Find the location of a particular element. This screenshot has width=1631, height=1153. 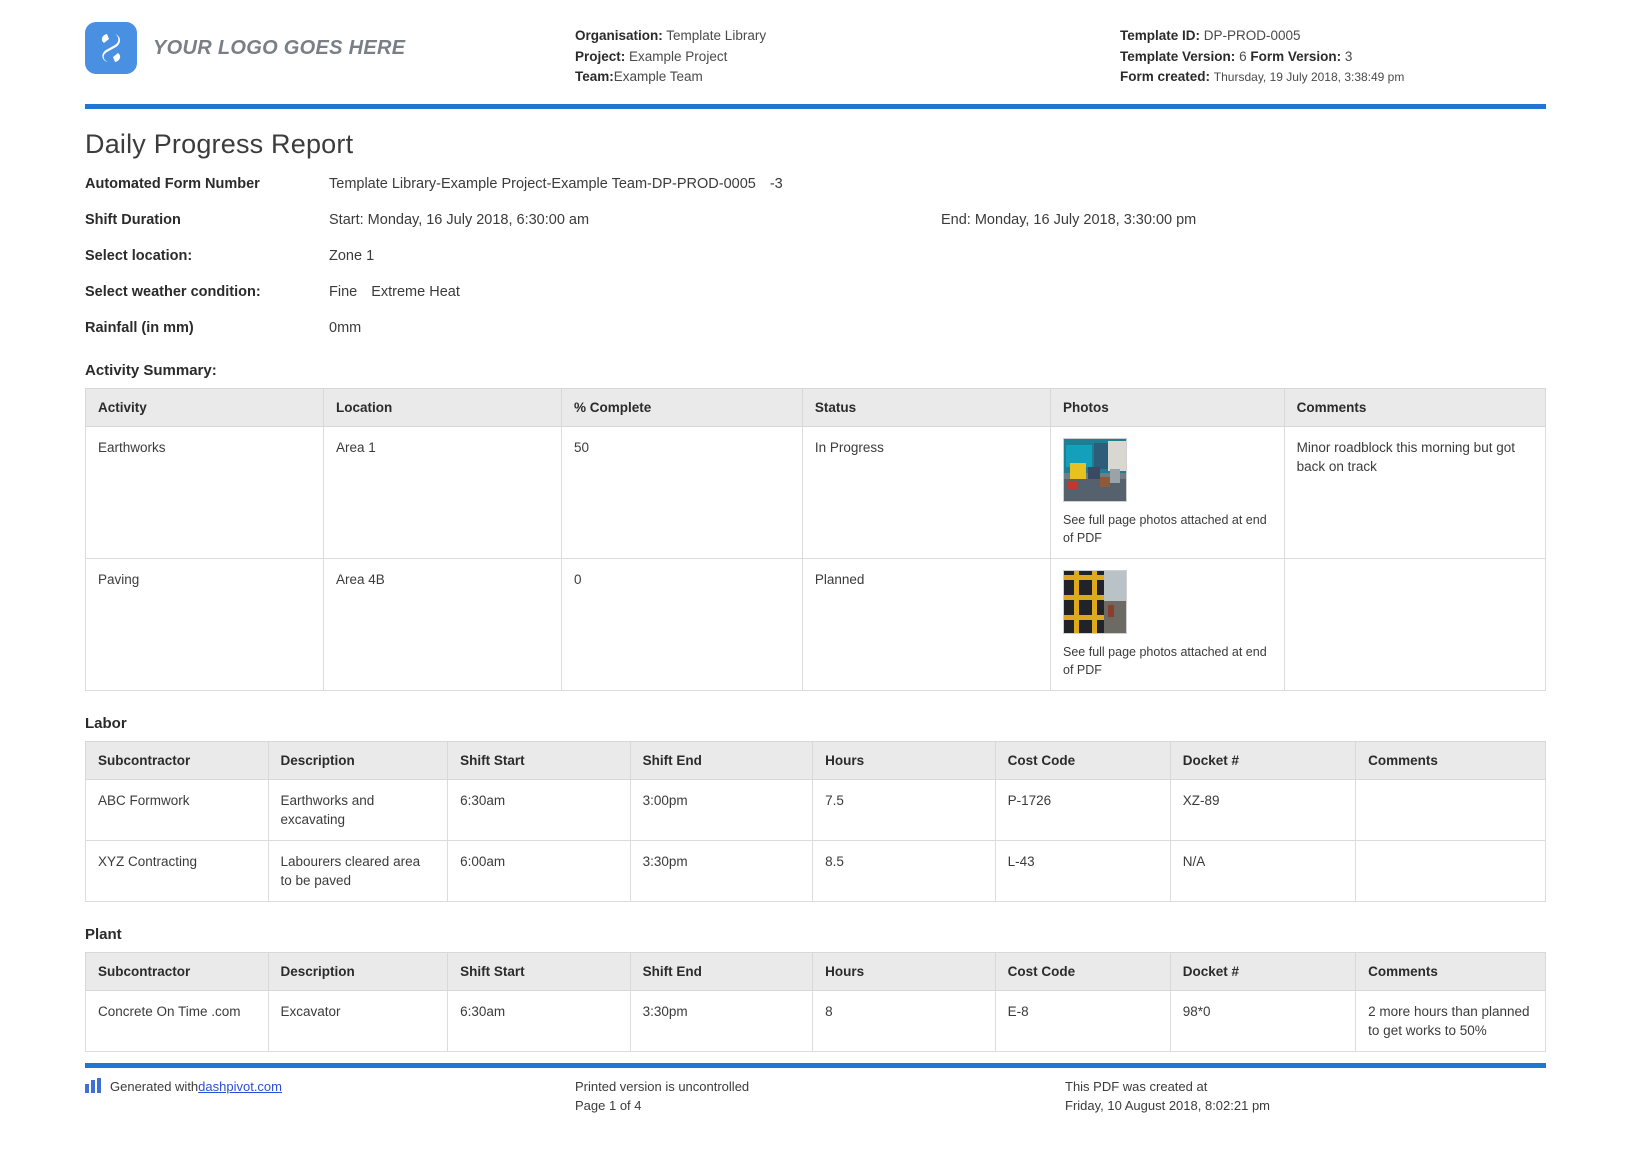

cell-percent-complete: 0 is located at coordinates (681, 624).